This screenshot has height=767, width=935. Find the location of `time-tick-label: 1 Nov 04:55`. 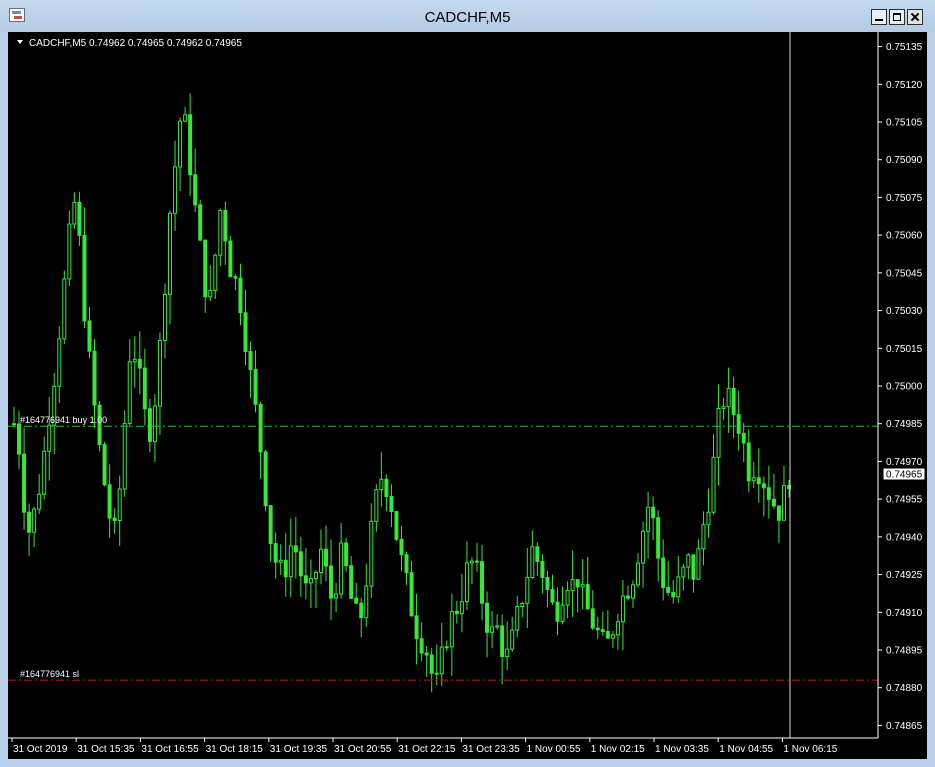

time-tick-label: 1 Nov 04:55 is located at coordinates (746, 749).